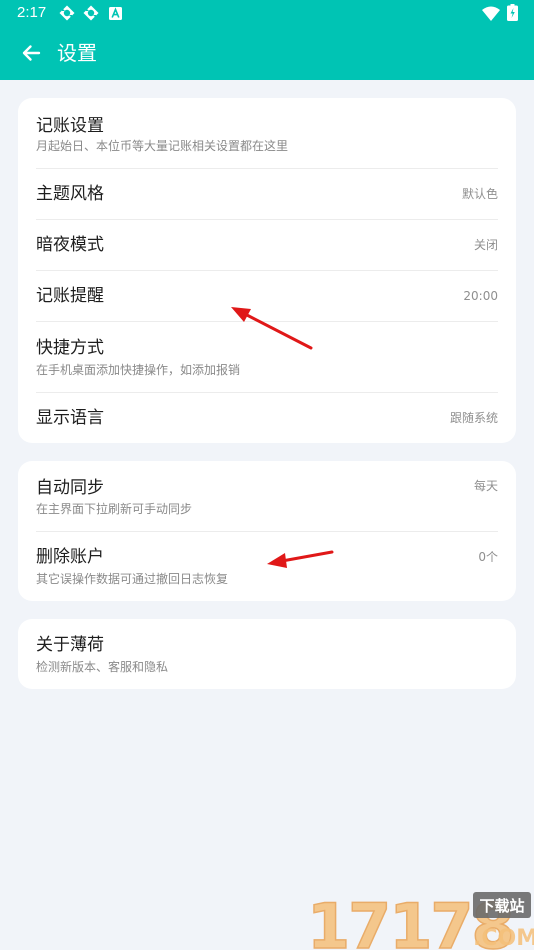 Image resolution: width=534 pixels, height=950 pixels. Describe the element at coordinates (267, 53) in the screenshot. I see `app-bar: 设置` at that location.